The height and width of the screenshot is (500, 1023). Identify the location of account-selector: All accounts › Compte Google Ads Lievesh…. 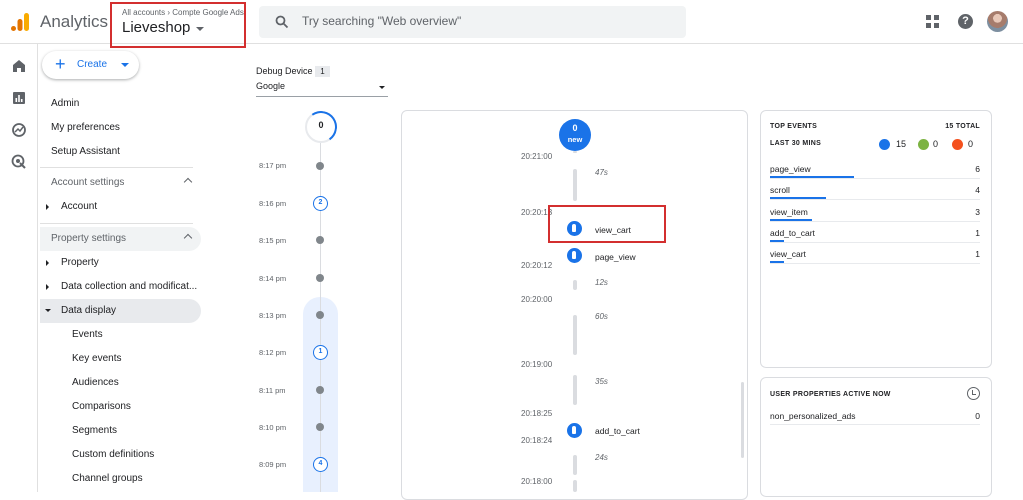
(178, 25).